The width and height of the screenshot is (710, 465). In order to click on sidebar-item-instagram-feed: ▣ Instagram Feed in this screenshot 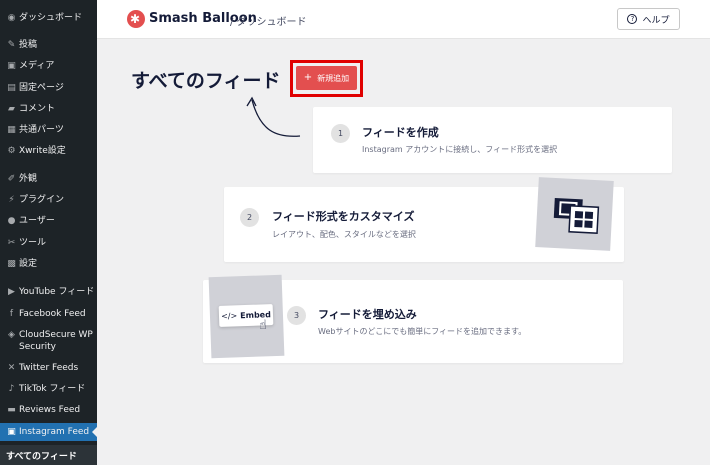, I will do `click(48, 432)`.